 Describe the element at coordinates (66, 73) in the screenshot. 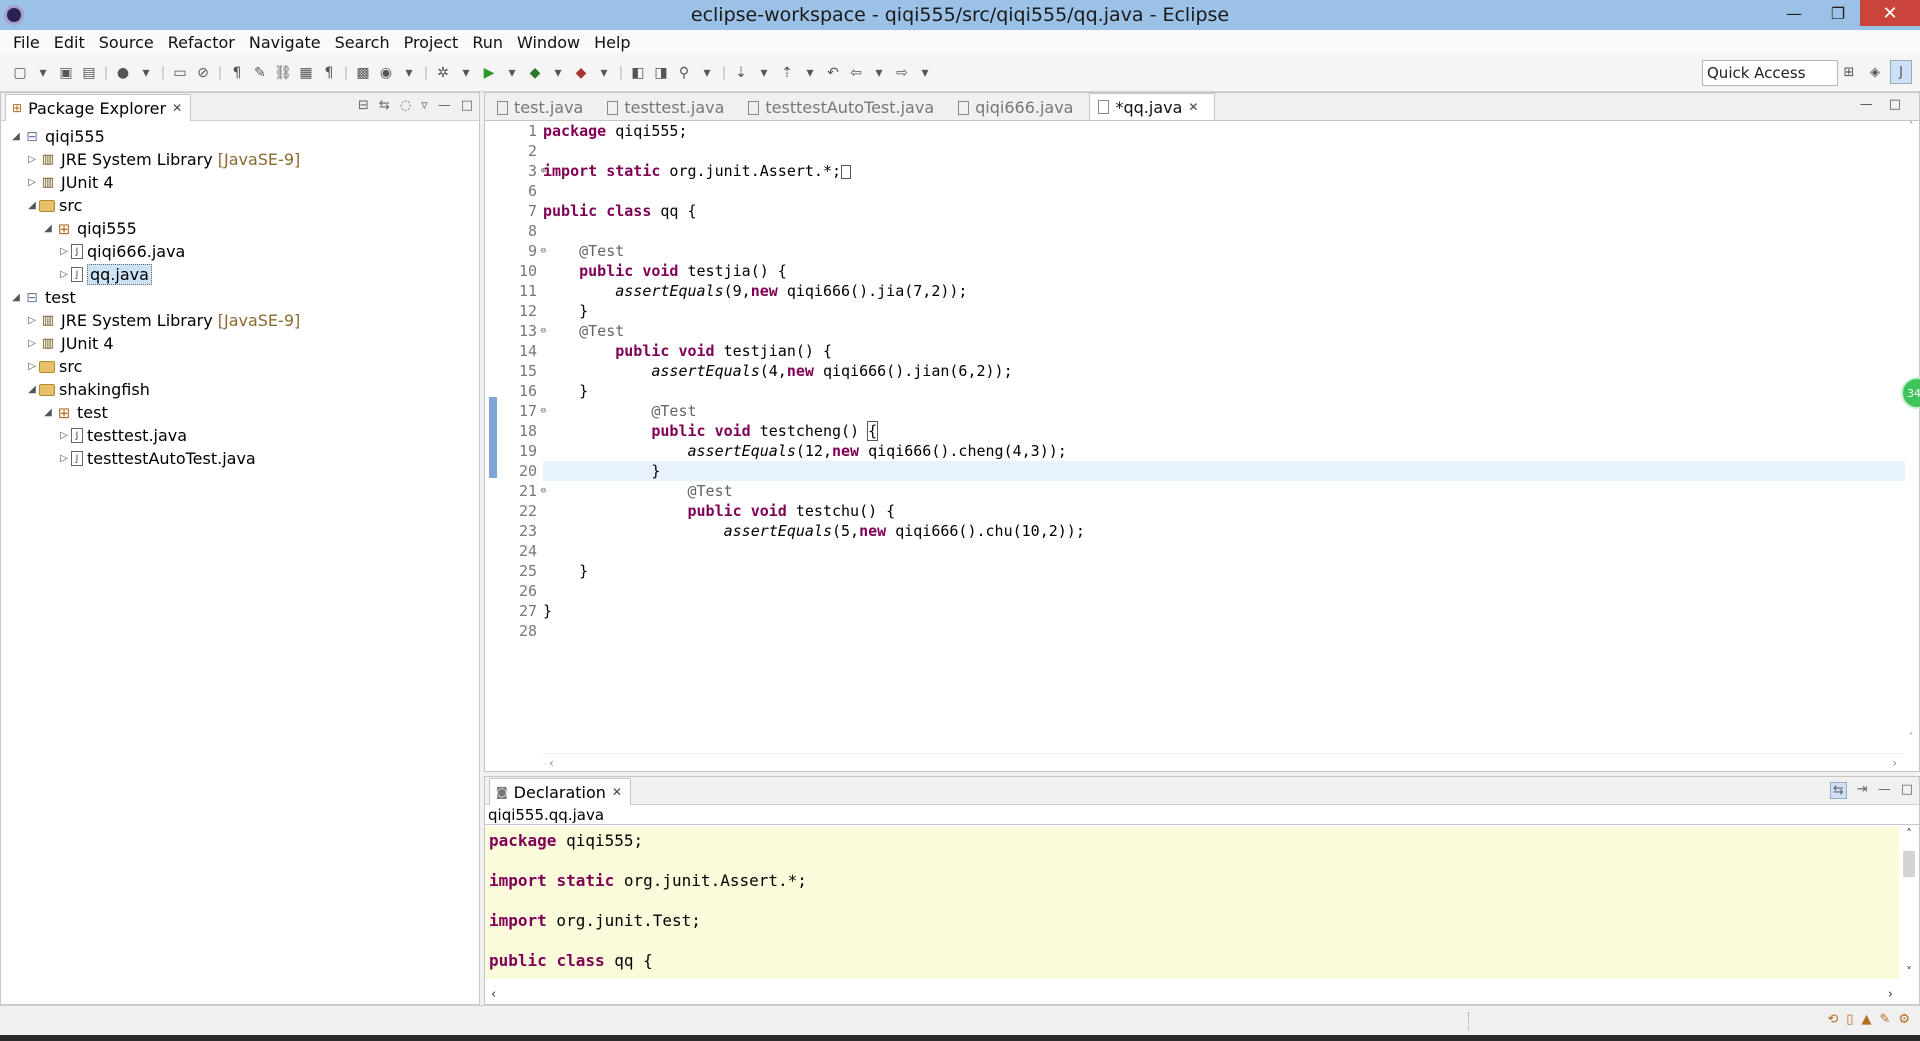

I see `save-icon: ▣` at that location.